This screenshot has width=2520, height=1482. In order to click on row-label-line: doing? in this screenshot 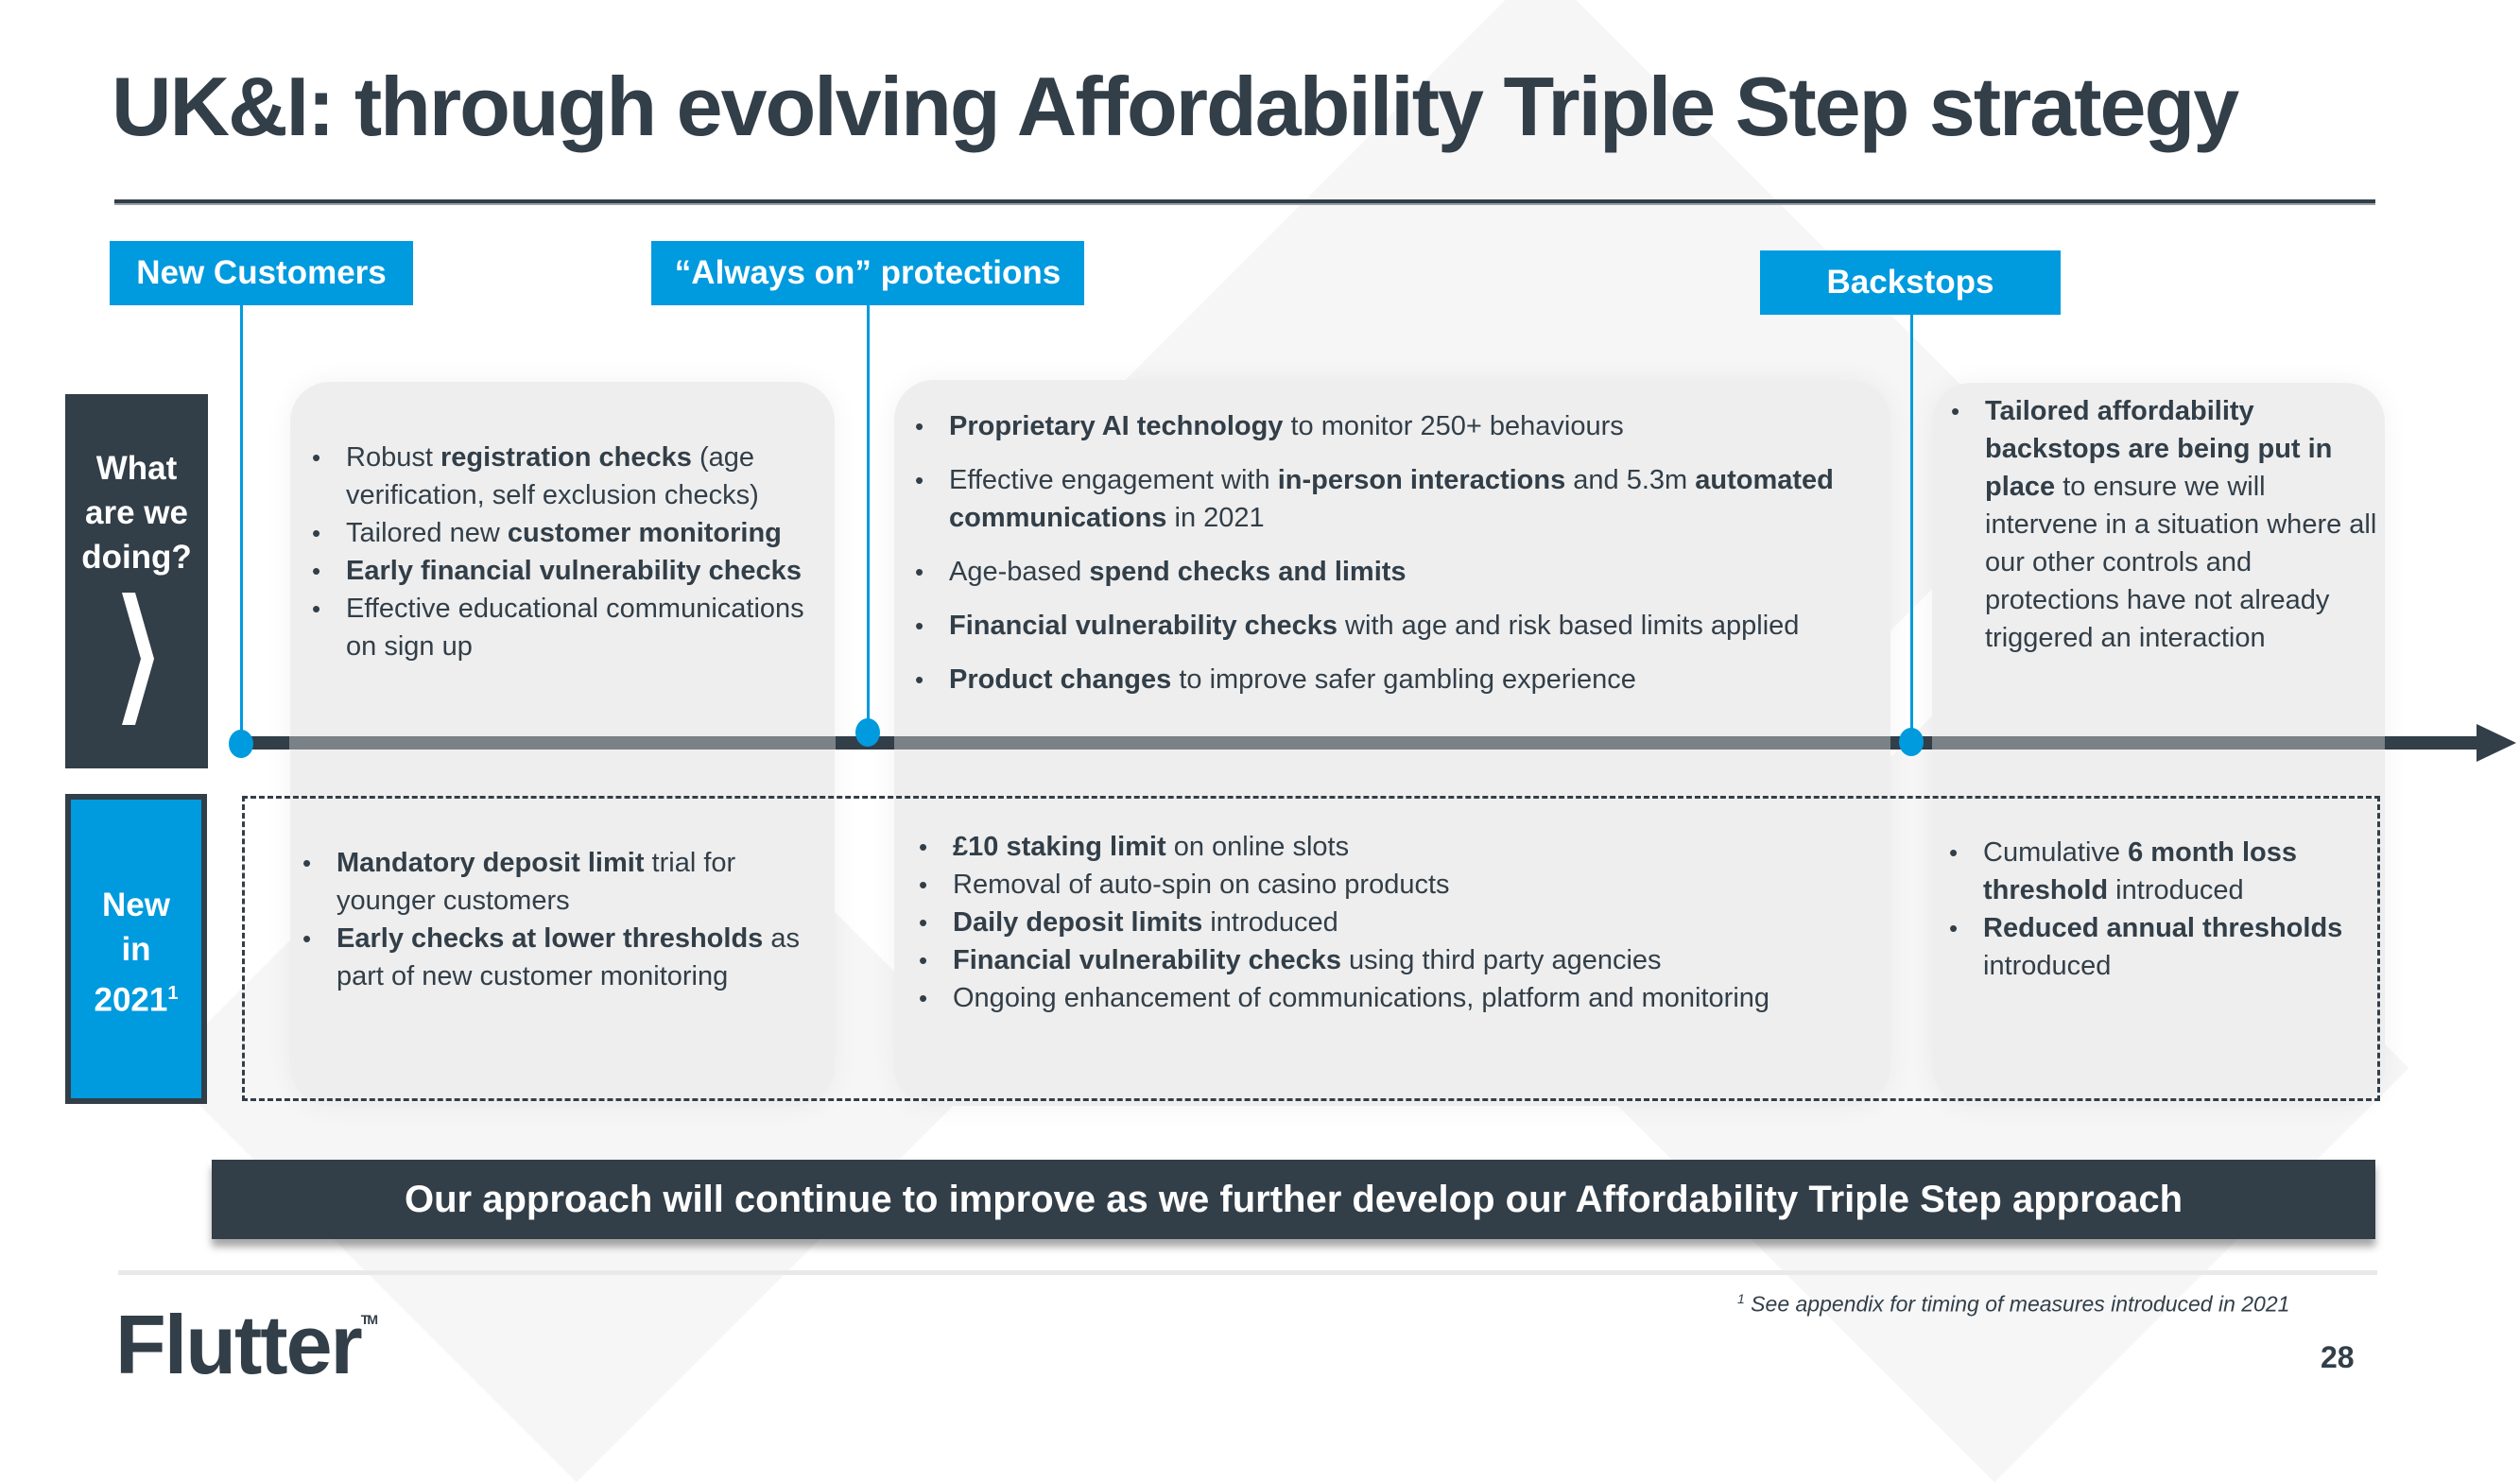, I will do `click(136, 557)`.